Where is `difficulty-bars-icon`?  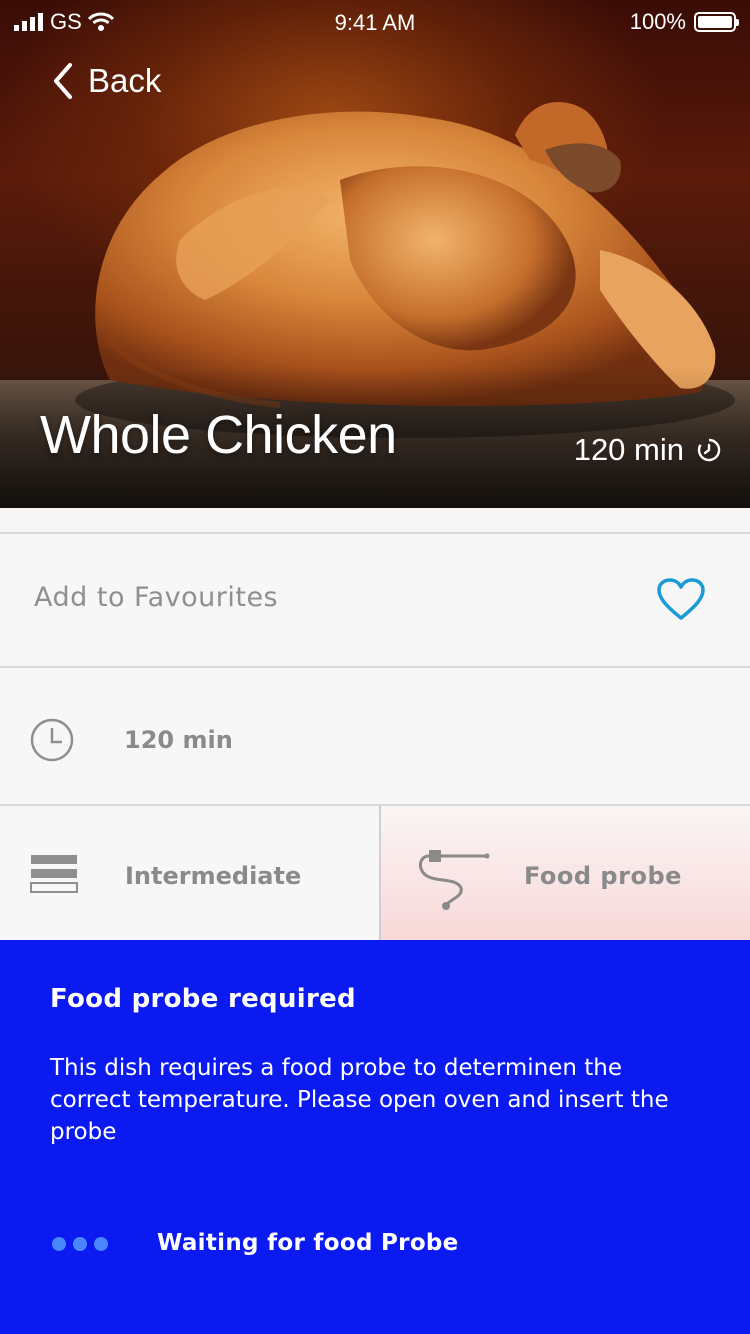 difficulty-bars-icon is located at coordinates (54, 874).